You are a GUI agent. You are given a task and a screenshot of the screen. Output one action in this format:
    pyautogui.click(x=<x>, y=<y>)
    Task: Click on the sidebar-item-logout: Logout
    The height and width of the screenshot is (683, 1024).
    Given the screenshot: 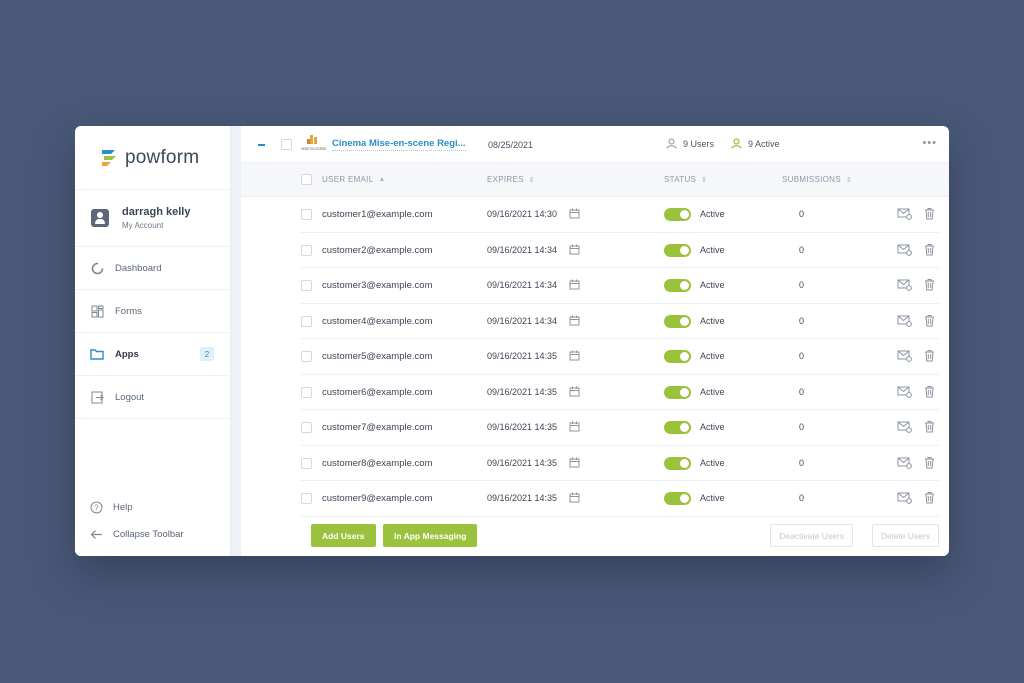 What is the action you would take?
    pyautogui.click(x=152, y=397)
    